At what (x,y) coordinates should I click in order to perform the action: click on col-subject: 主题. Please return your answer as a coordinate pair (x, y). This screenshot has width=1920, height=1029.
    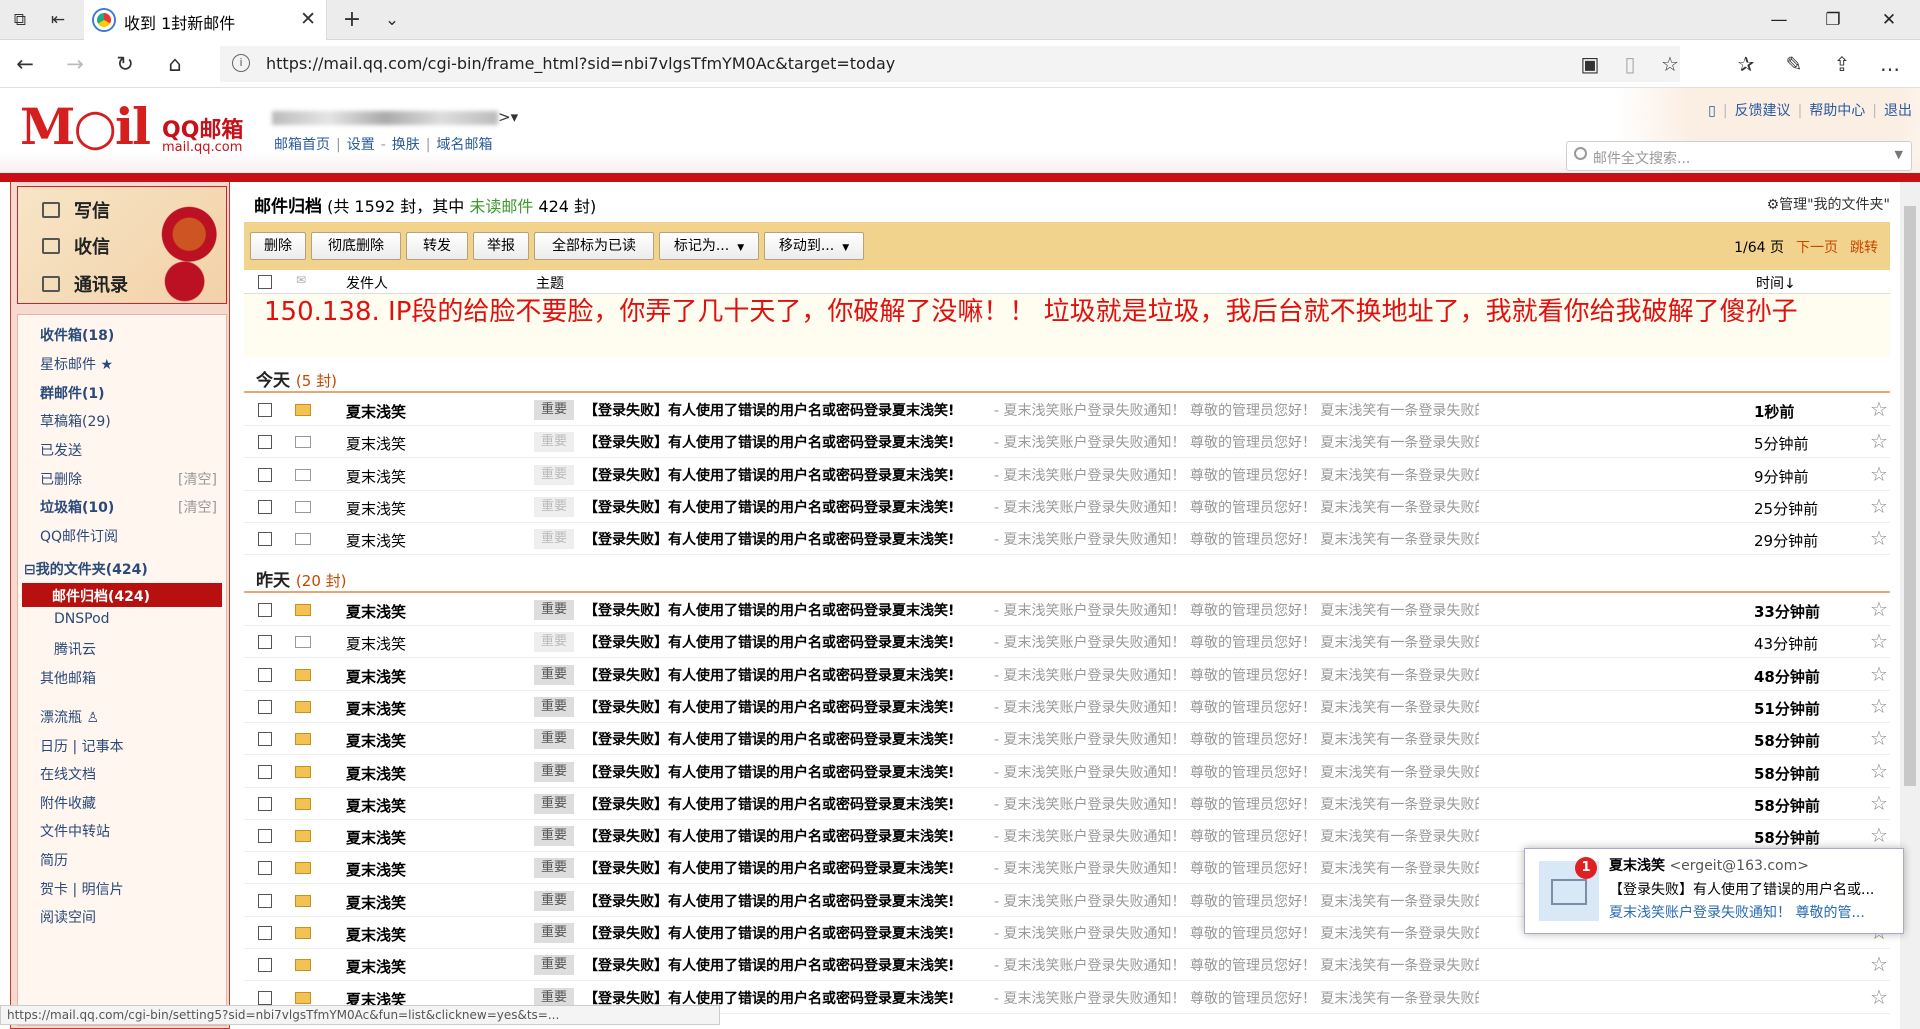
    Looking at the image, I should click on (550, 283).